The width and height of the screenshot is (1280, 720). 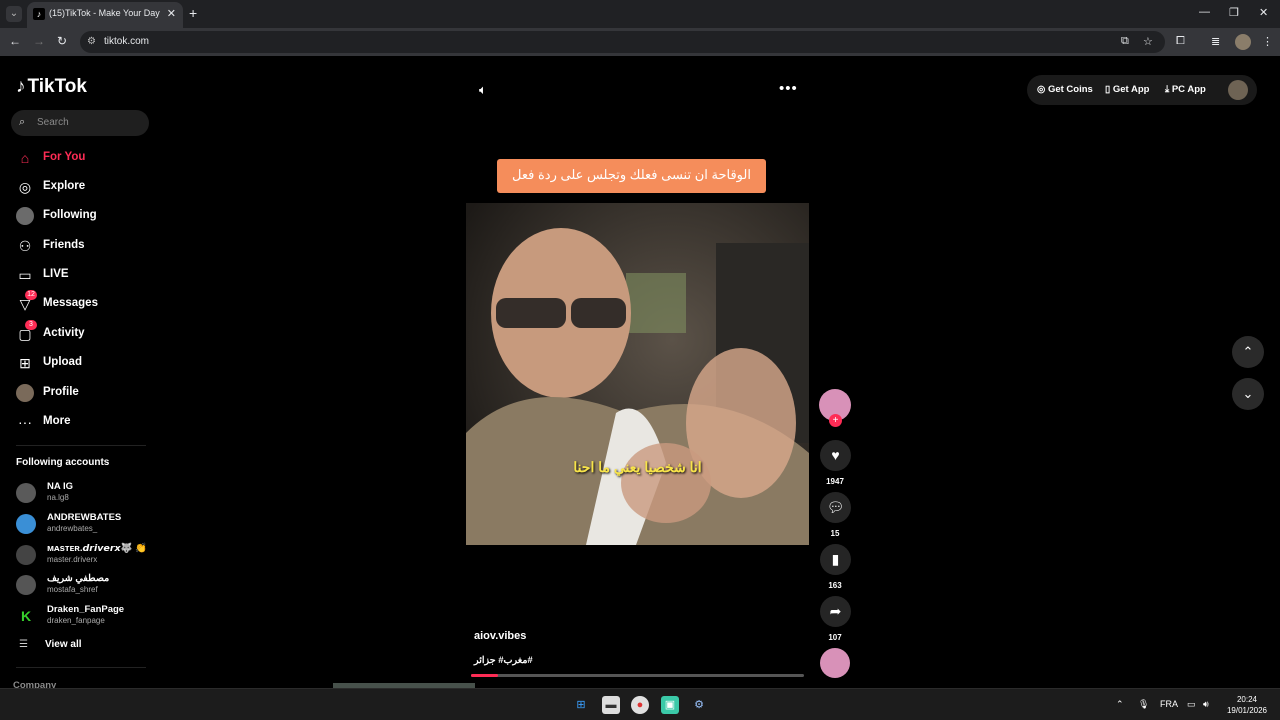 What do you see at coordinates (483, 90) in the screenshot?
I see `volume-icon: 🔈︎` at bounding box center [483, 90].